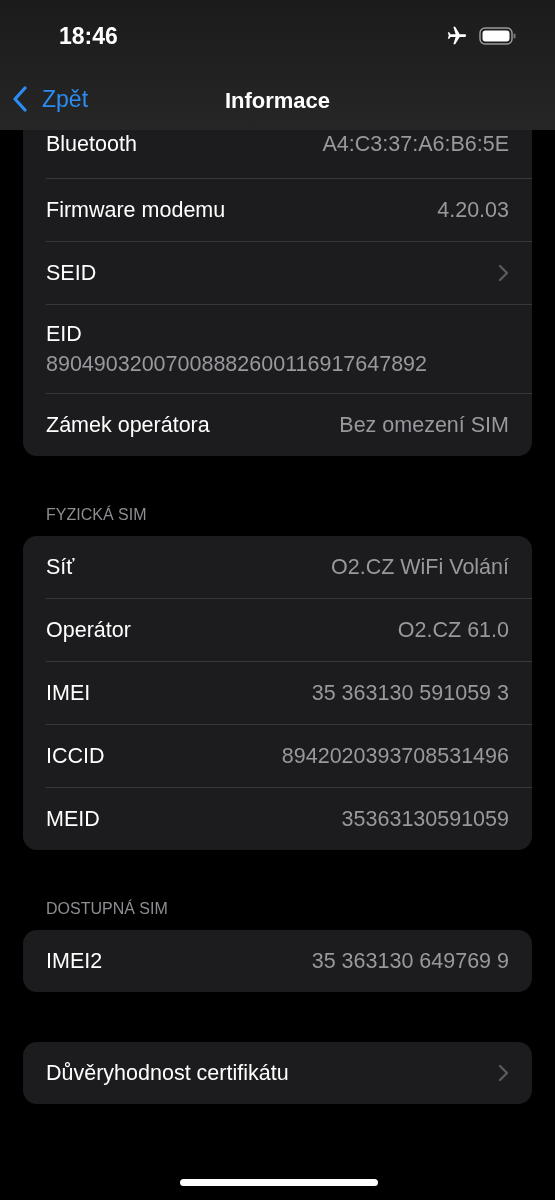  Describe the element at coordinates (237, 364) in the screenshot. I see `row-value: 89049032007008882600116917647892` at that location.